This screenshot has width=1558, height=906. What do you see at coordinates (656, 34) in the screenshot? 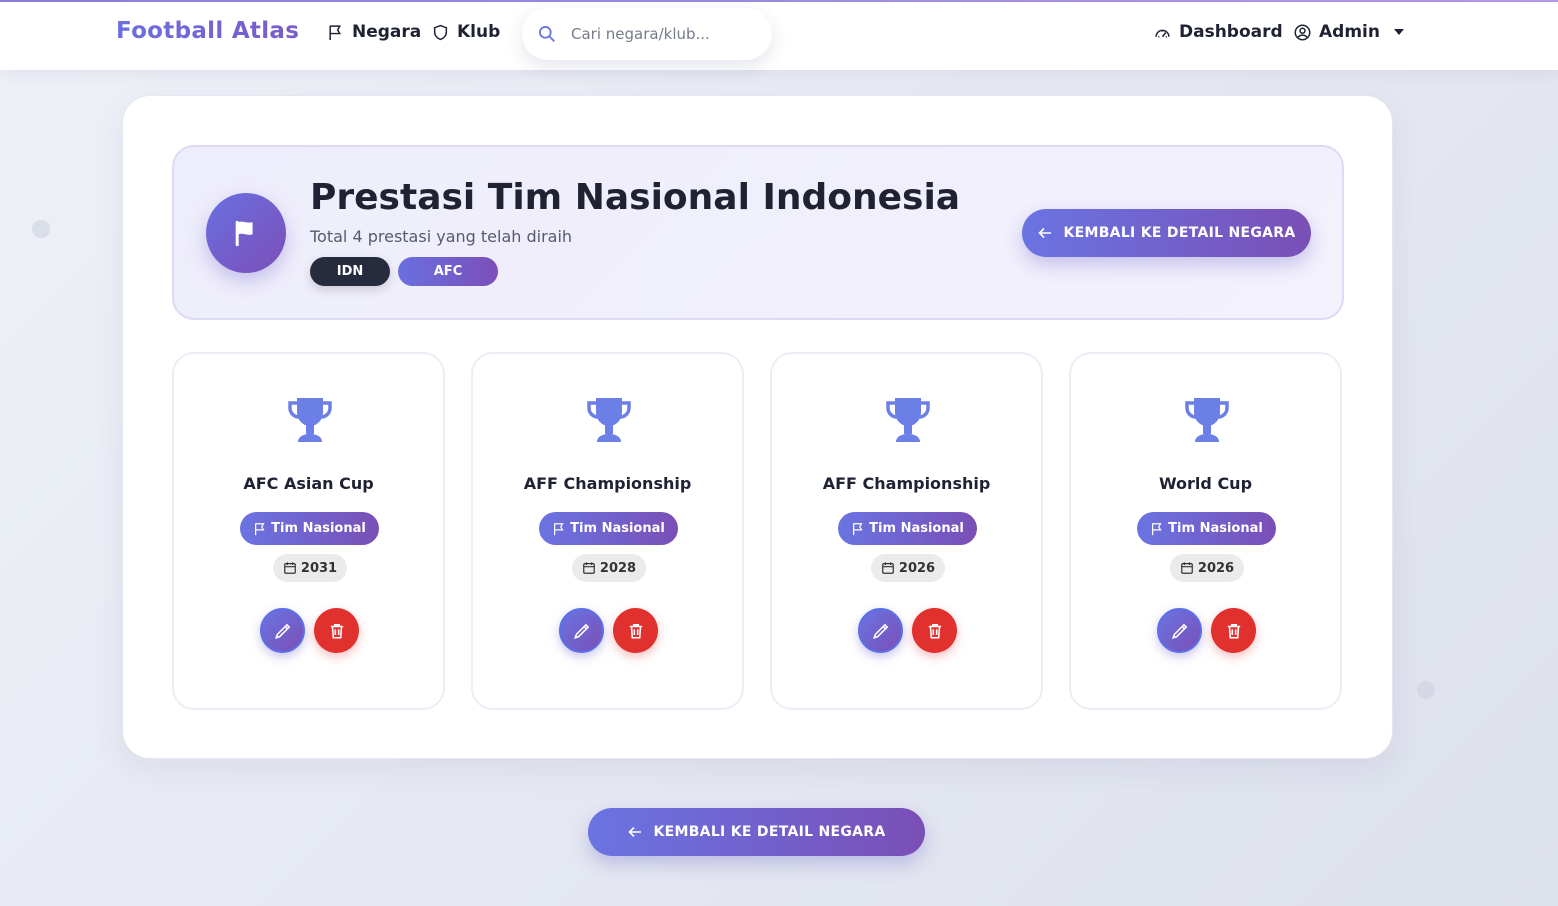
I see `search-input` at bounding box center [656, 34].